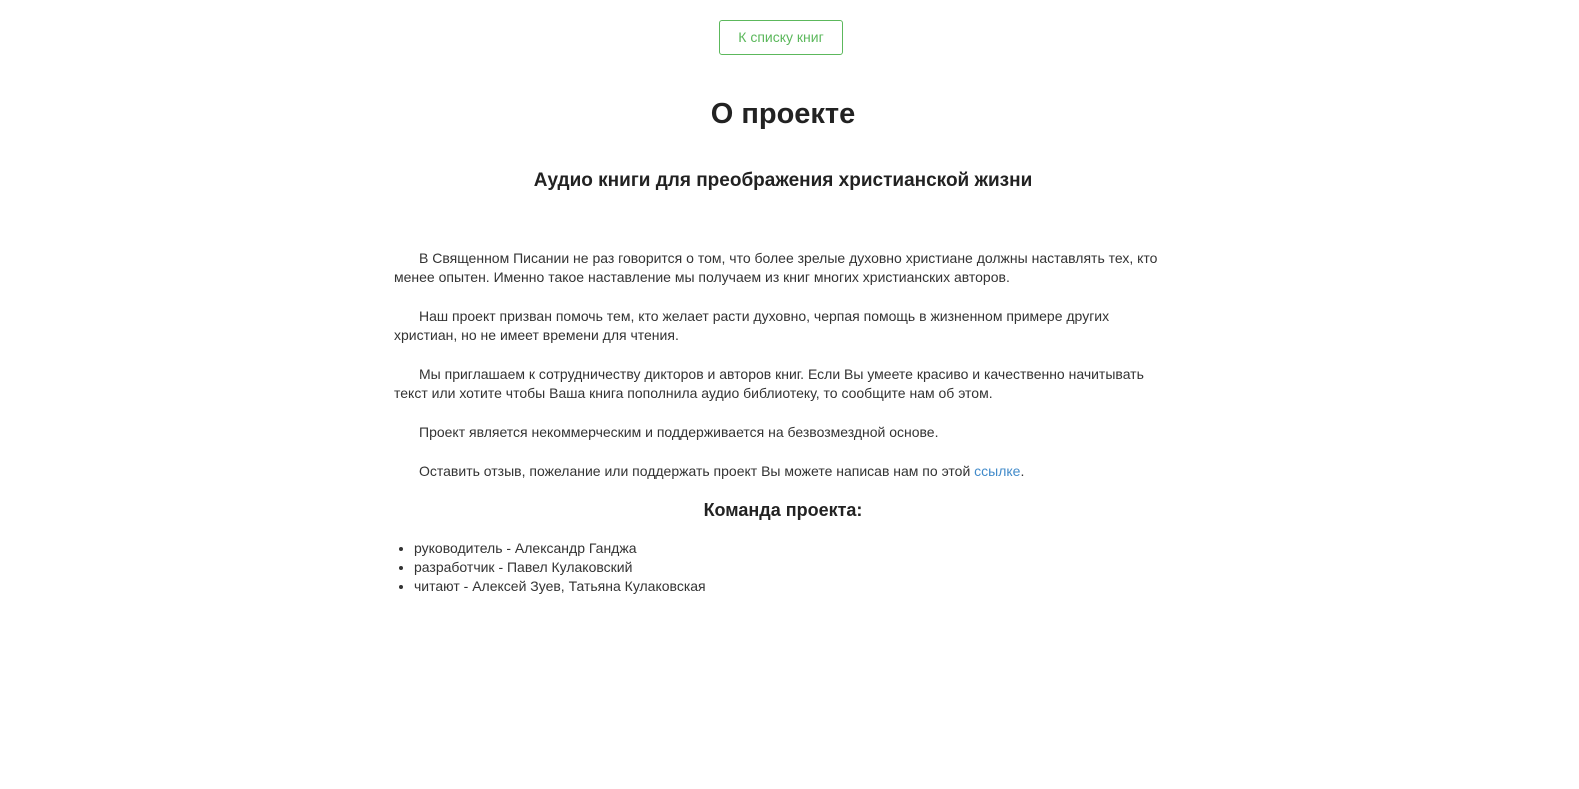 The width and height of the screenshot is (1579, 789). Describe the element at coordinates (1022, 471) in the screenshot. I see `feedback-suffix: .` at that location.